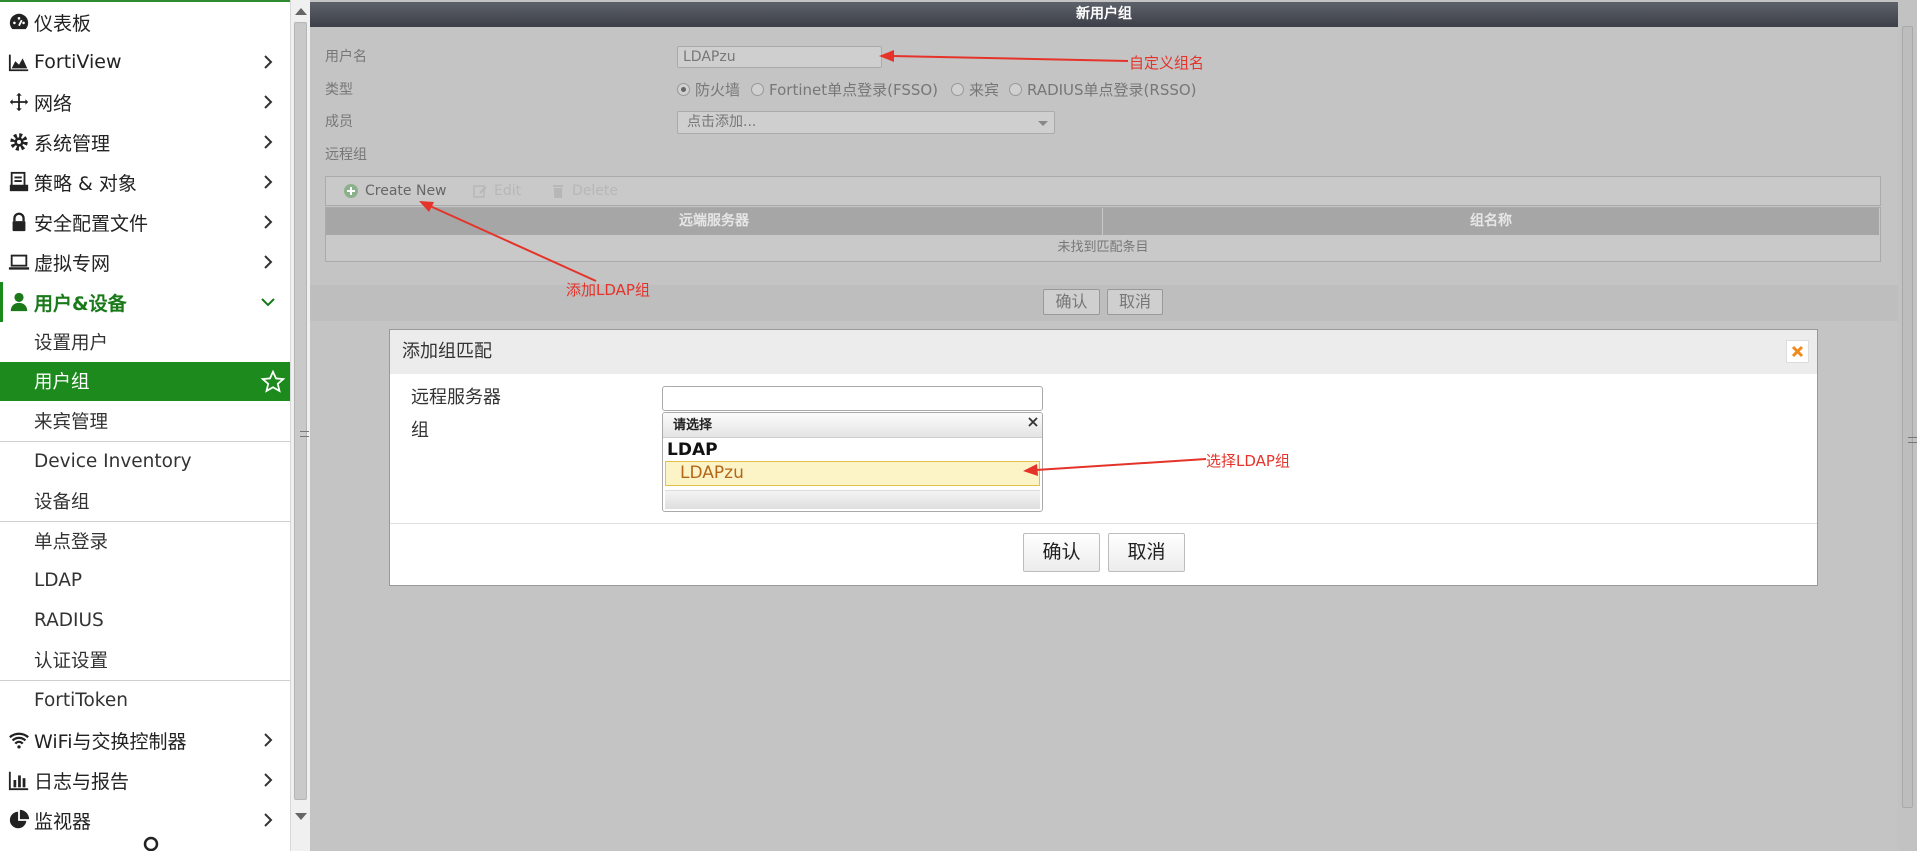 The width and height of the screenshot is (1917, 851). What do you see at coordinates (53, 103) in the screenshot?
I see `sidebar-item-label: 网络` at bounding box center [53, 103].